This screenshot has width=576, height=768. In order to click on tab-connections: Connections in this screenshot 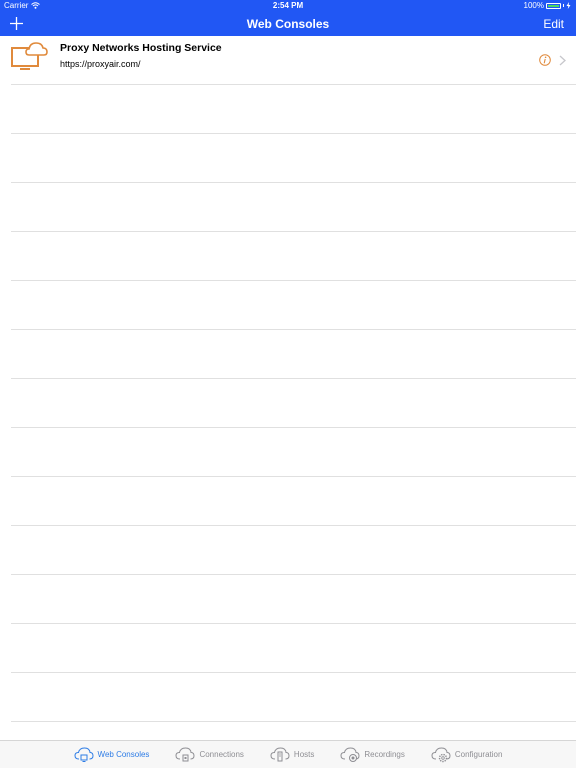, I will do `click(209, 754)`.